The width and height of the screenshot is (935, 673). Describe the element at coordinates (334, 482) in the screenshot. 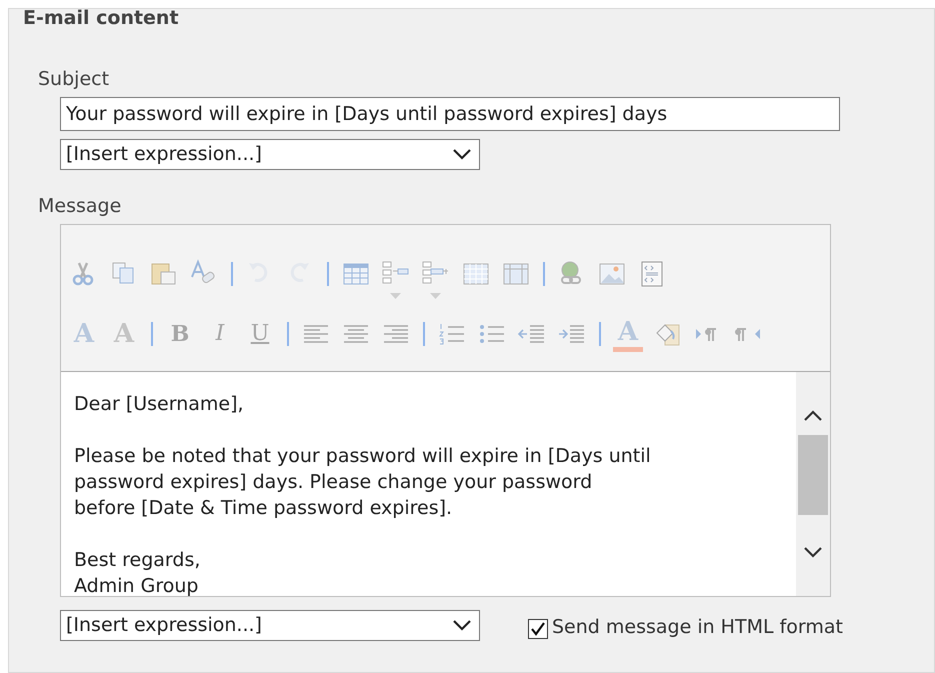

I see `message-text-line: password expires] days. Please change your password` at that location.